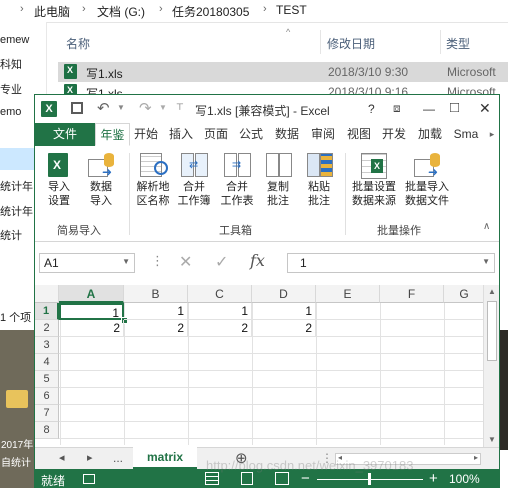  What do you see at coordinates (464, 294) in the screenshot?
I see `column-header-g: G` at bounding box center [464, 294].